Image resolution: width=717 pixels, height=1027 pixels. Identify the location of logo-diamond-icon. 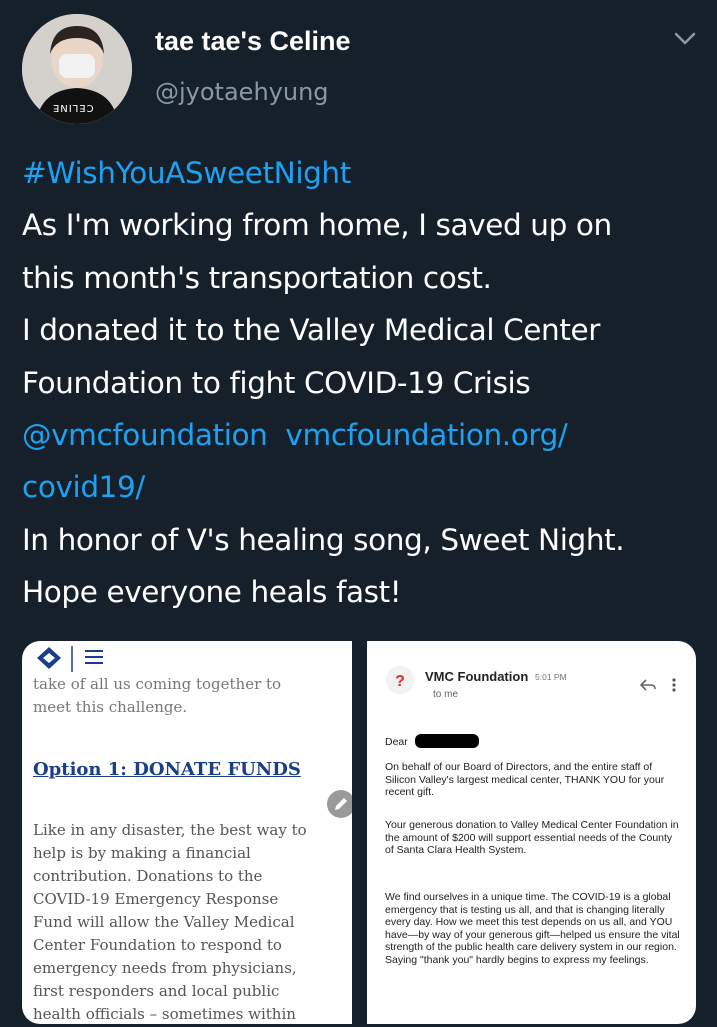
(55, 659).